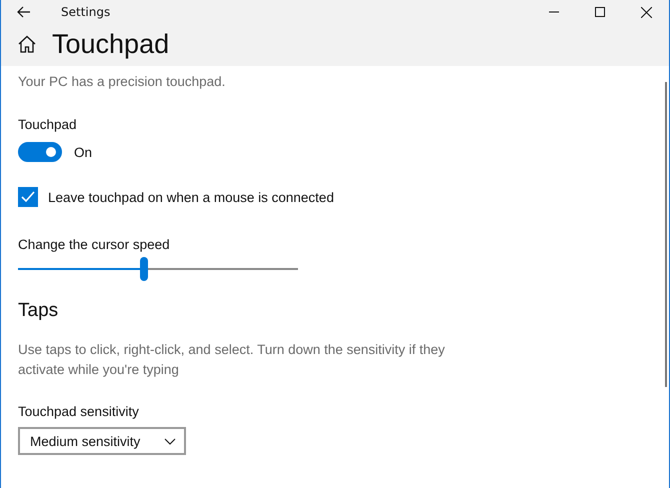 This screenshot has height=488, width=670. I want to click on toggle-switch, so click(40, 152).